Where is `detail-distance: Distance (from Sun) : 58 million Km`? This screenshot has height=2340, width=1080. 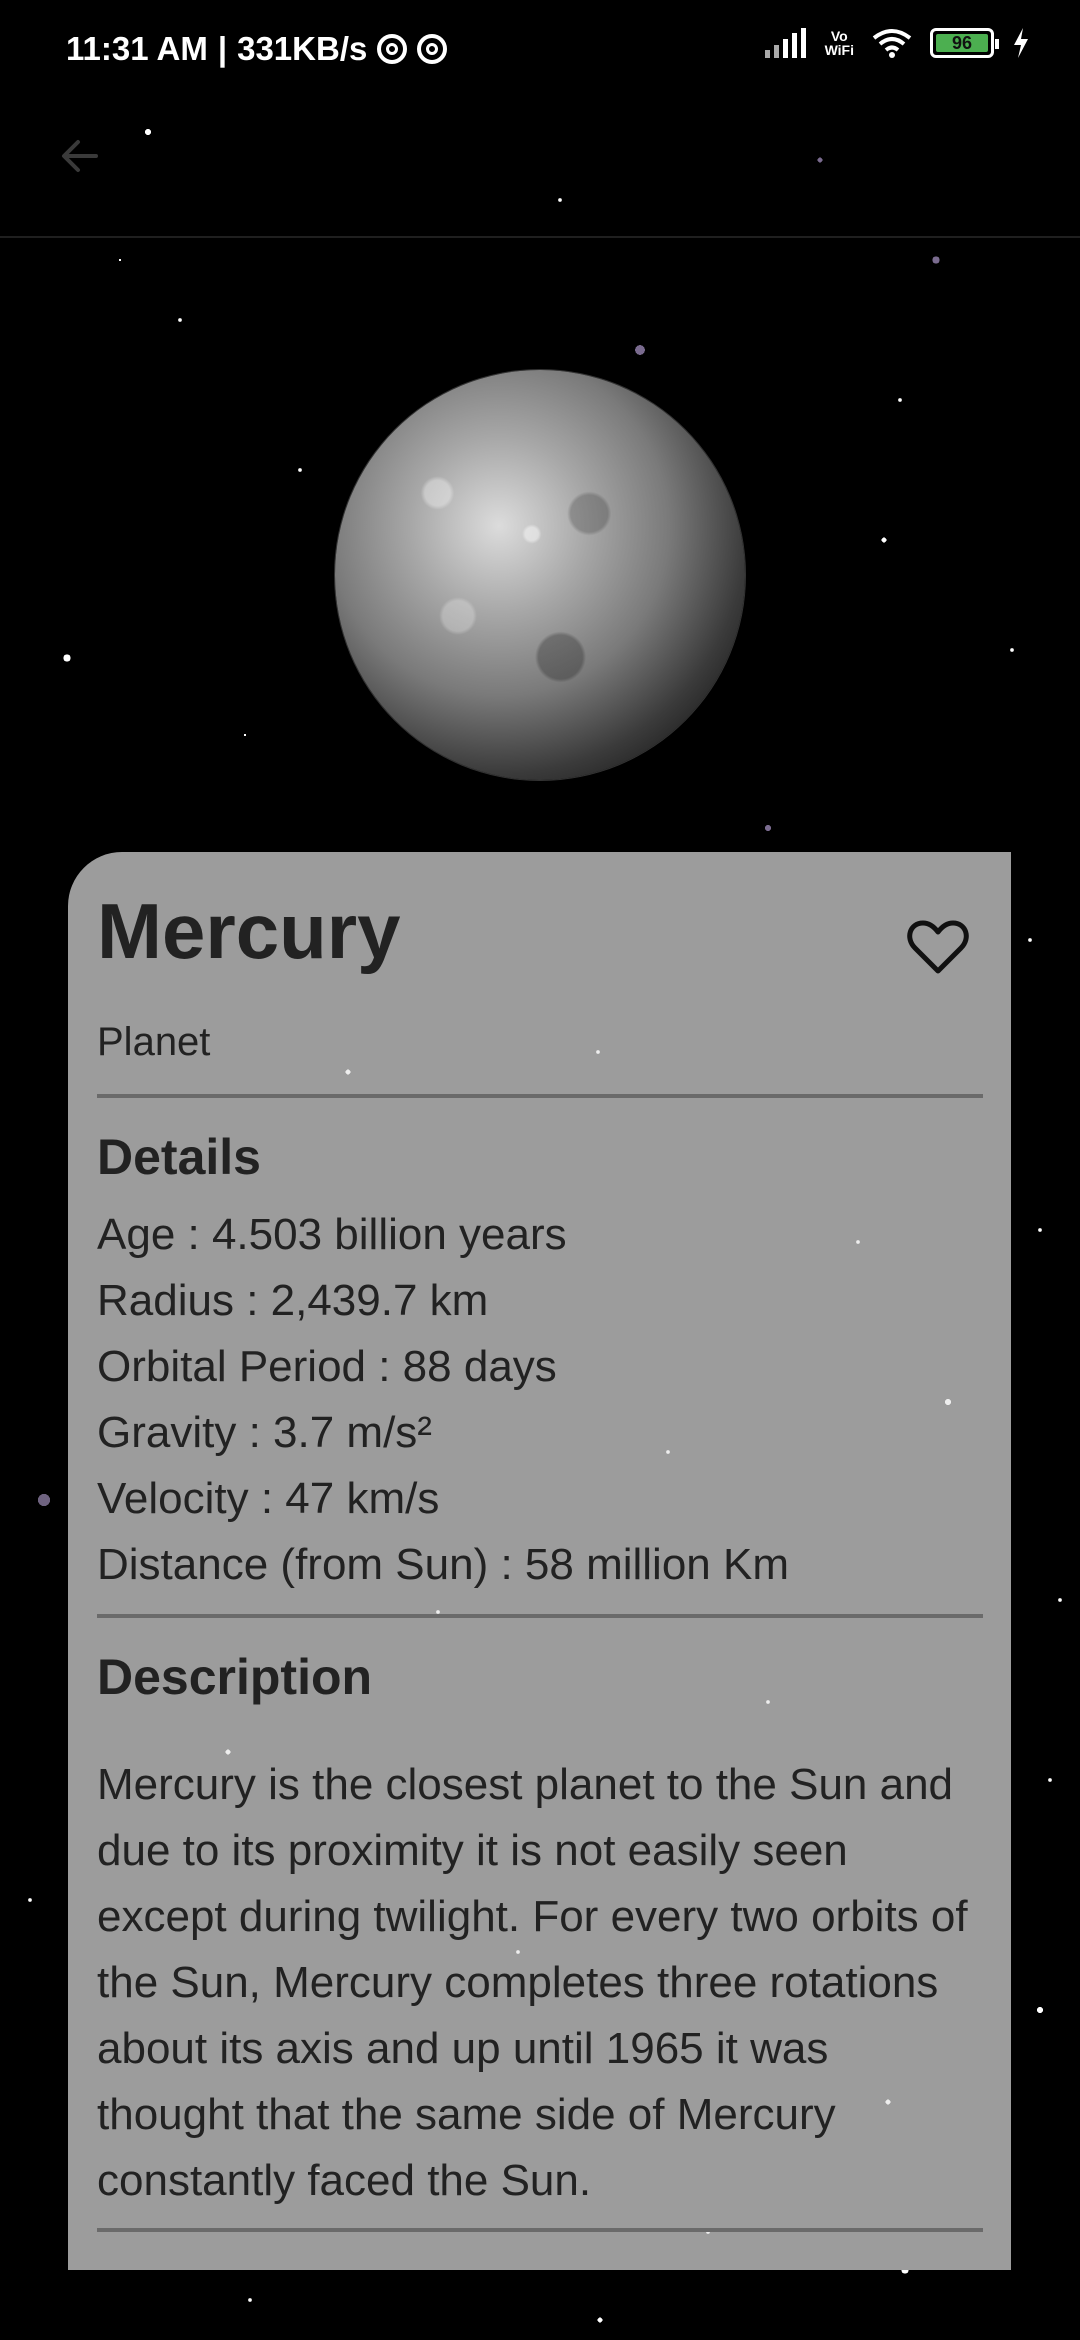
detail-distance: Distance (from Sun) : 58 million Km is located at coordinates (443, 1564).